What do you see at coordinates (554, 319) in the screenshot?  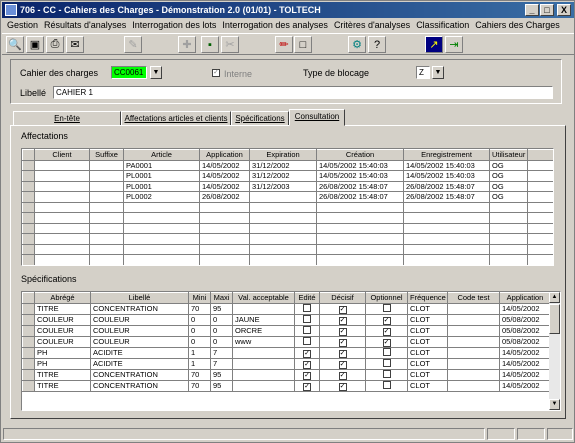 I see `scroll-thumb` at bounding box center [554, 319].